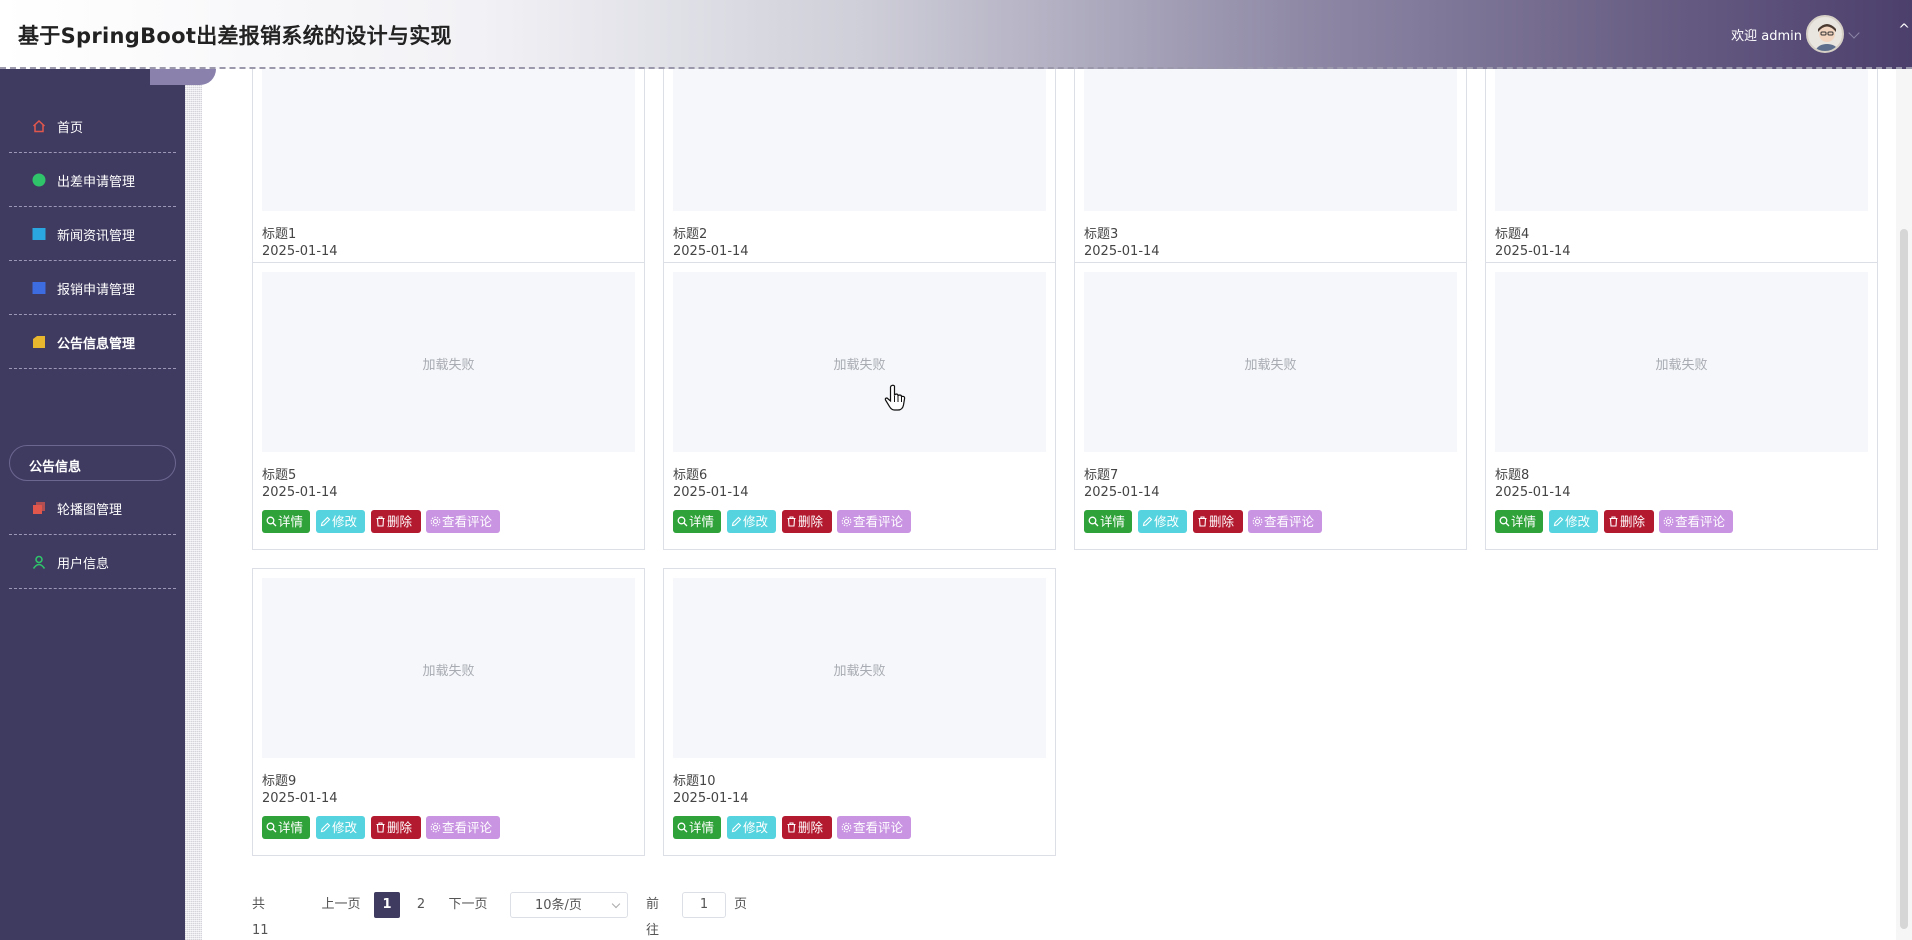  What do you see at coordinates (895, 397) in the screenshot?
I see `hand-cursor-icon` at bounding box center [895, 397].